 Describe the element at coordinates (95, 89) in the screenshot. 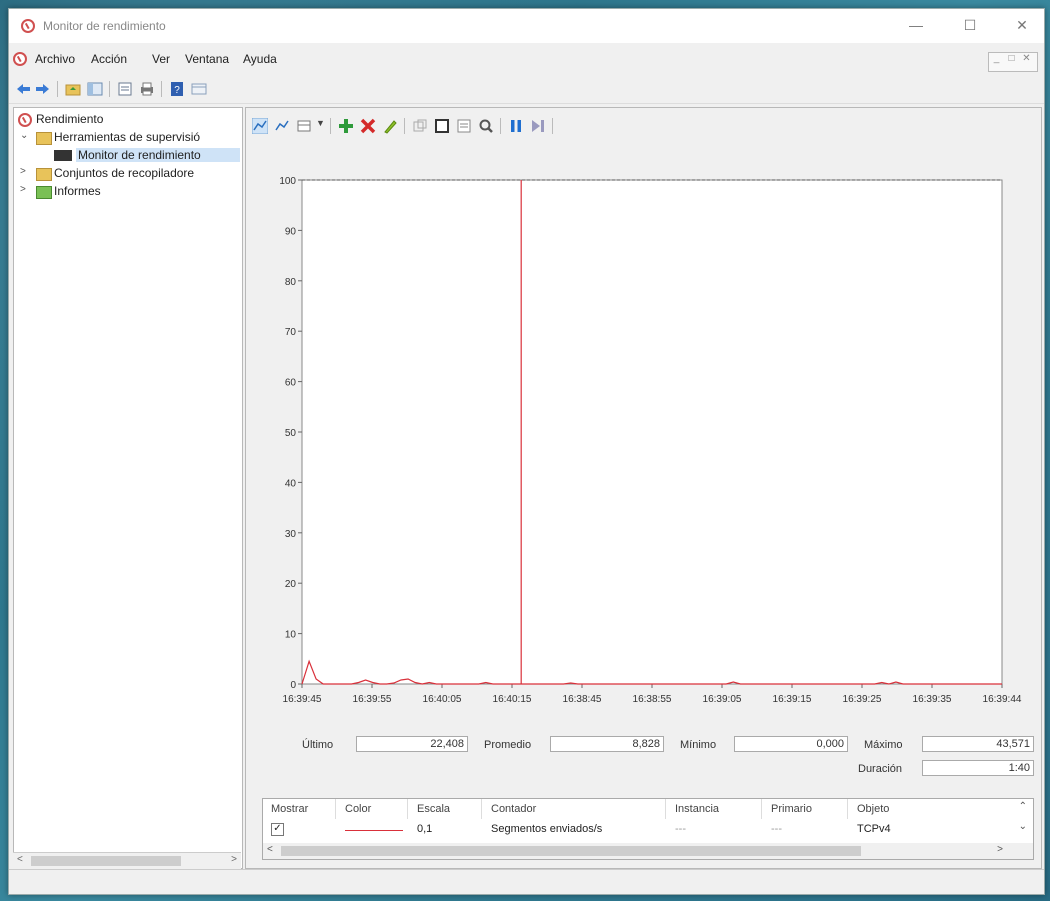

I see `show-hide-tree-icon` at that location.